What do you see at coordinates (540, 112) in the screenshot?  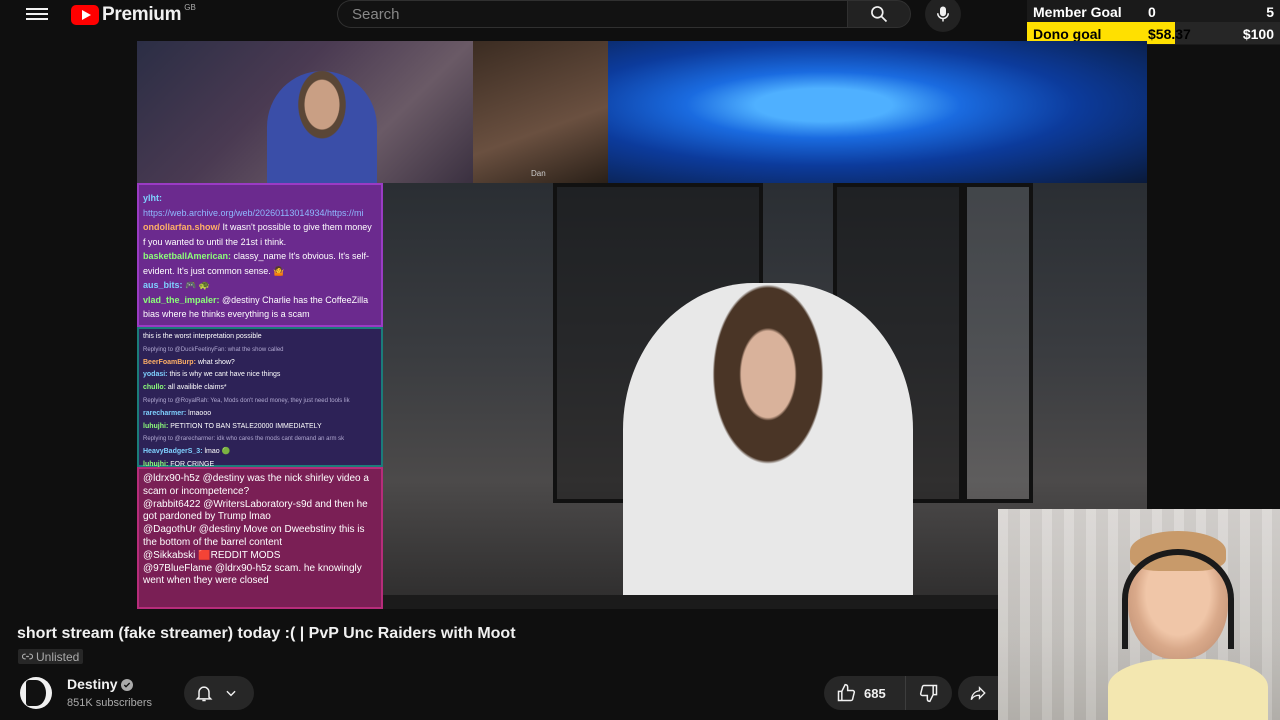 I see `guest-webcam: Dan` at bounding box center [540, 112].